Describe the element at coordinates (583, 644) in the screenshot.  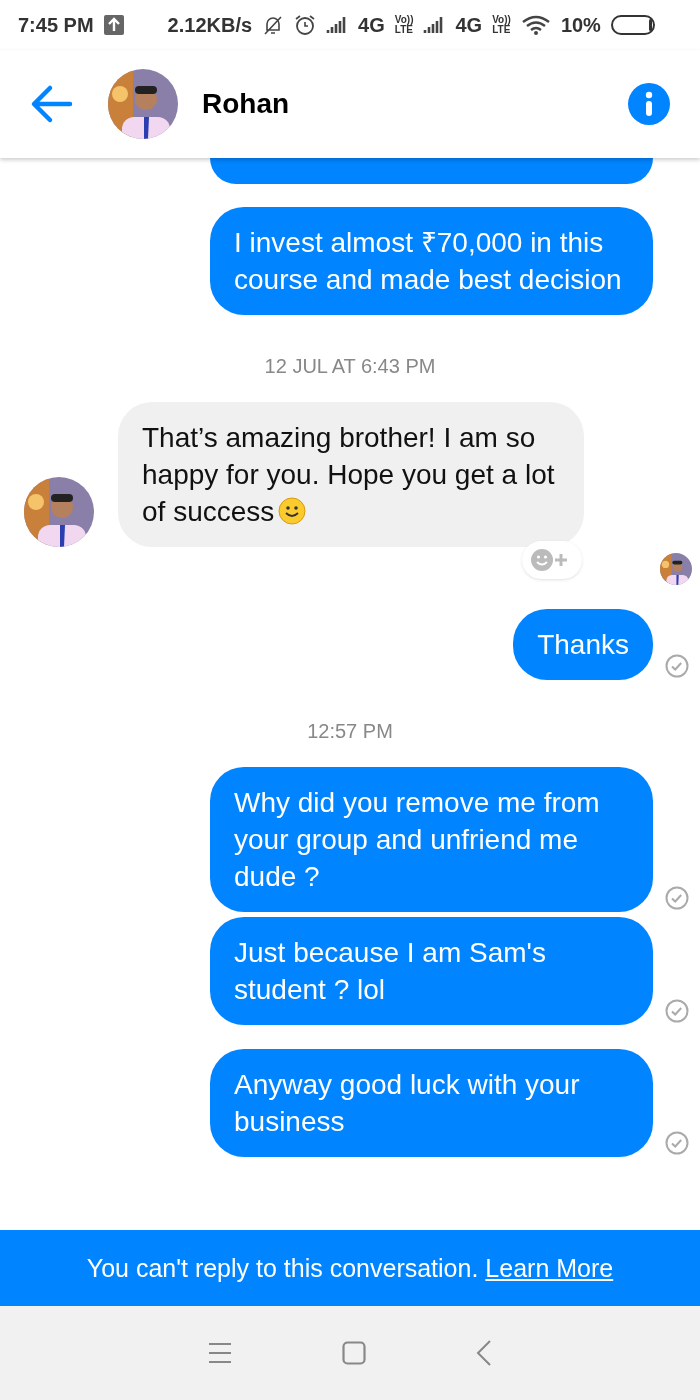
I see `message-bubble: Thanks` at that location.